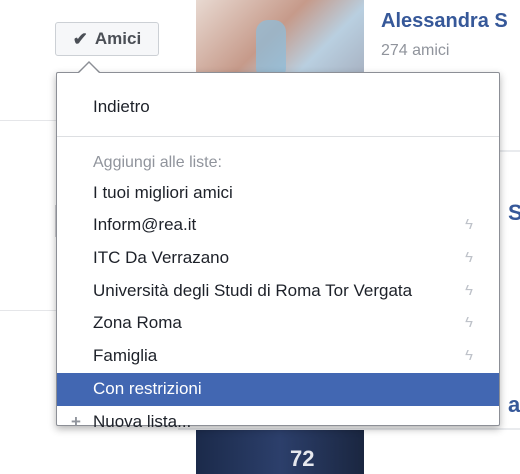 This screenshot has width=520, height=474. What do you see at coordinates (161, 258) in the screenshot?
I see `list-label: ITC Da Verrazano` at bounding box center [161, 258].